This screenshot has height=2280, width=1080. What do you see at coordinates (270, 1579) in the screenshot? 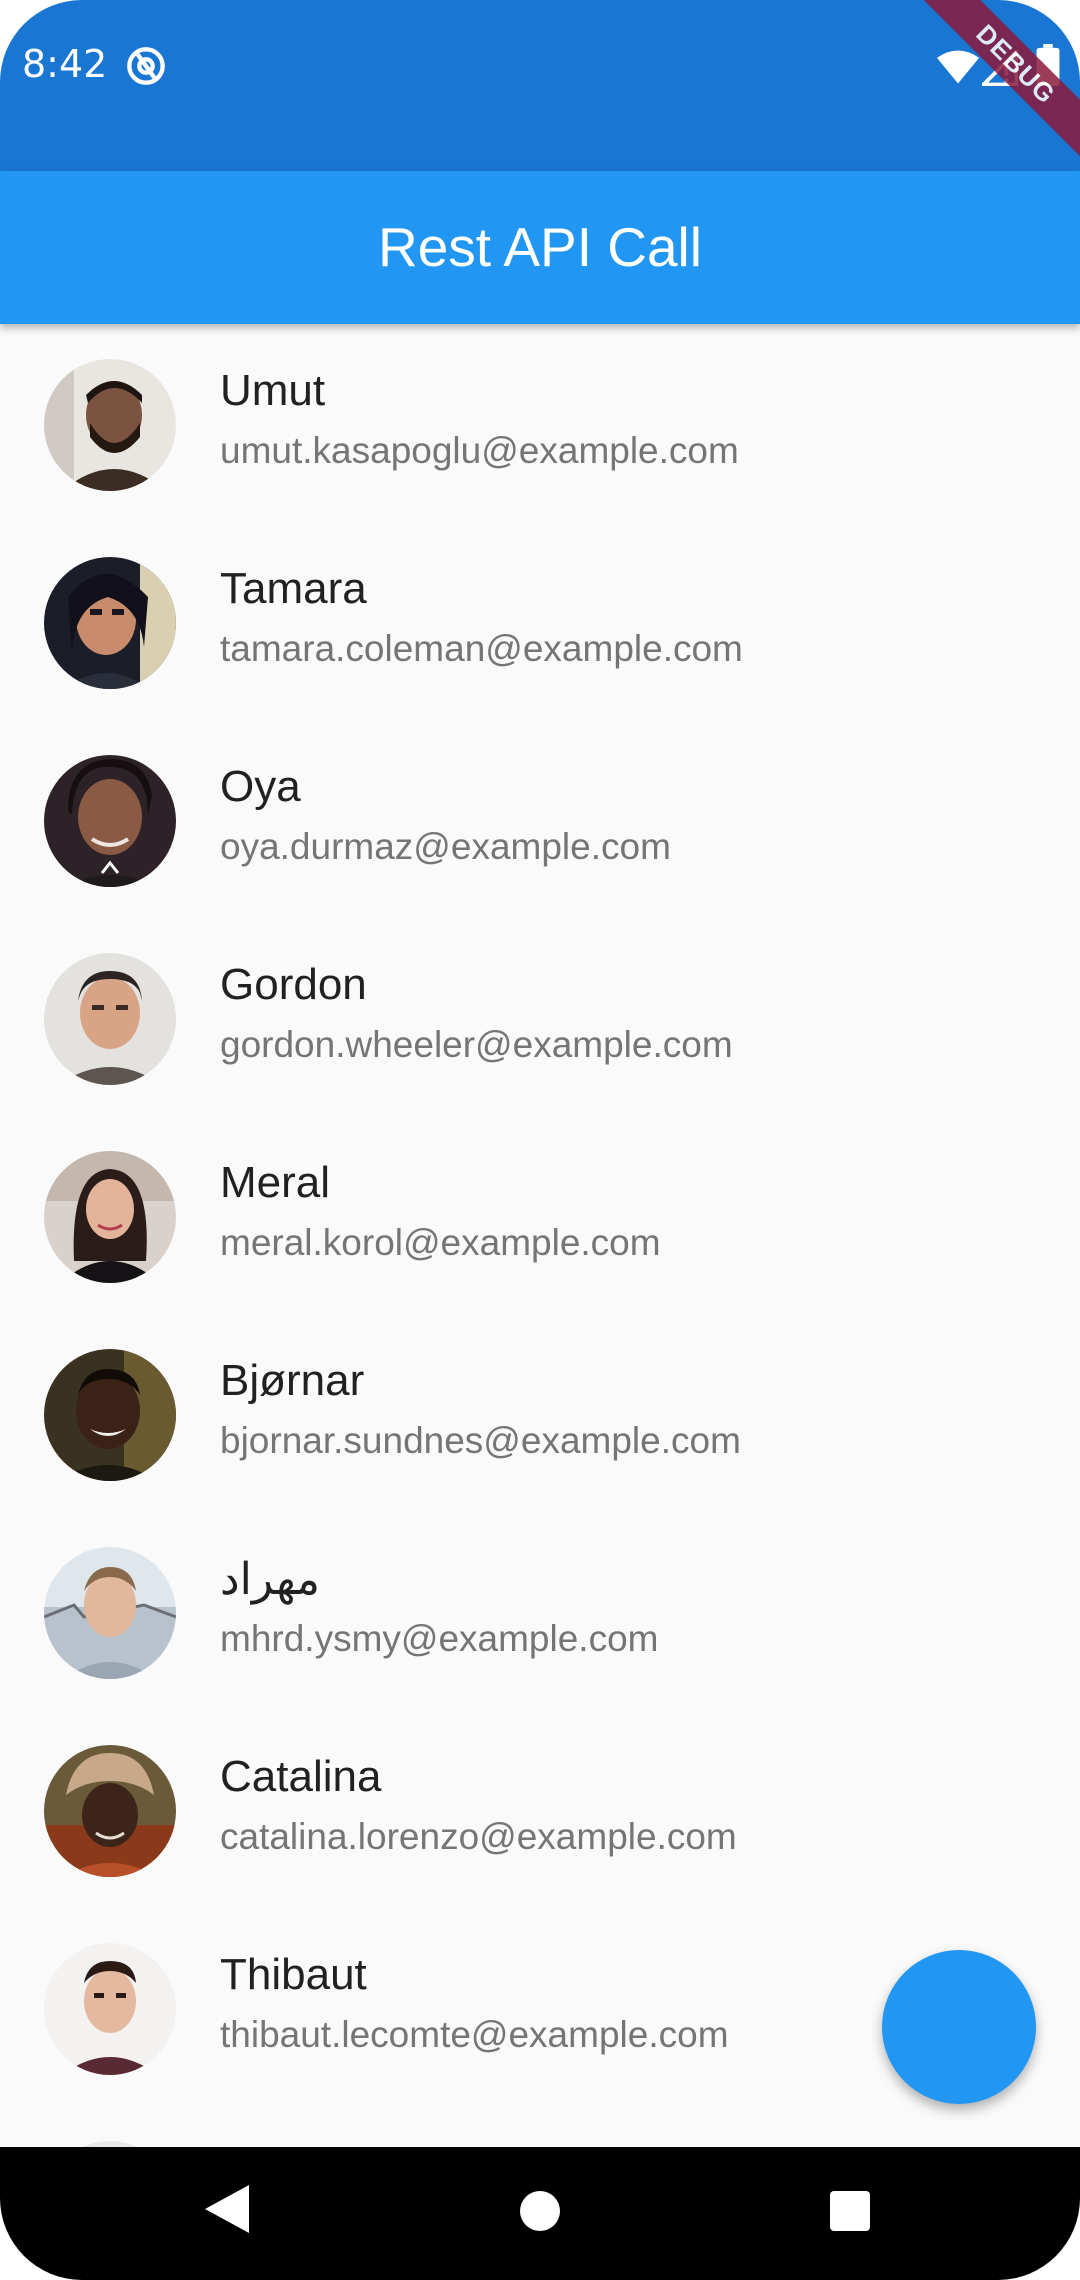
I see `user-name: مهراد` at bounding box center [270, 1579].